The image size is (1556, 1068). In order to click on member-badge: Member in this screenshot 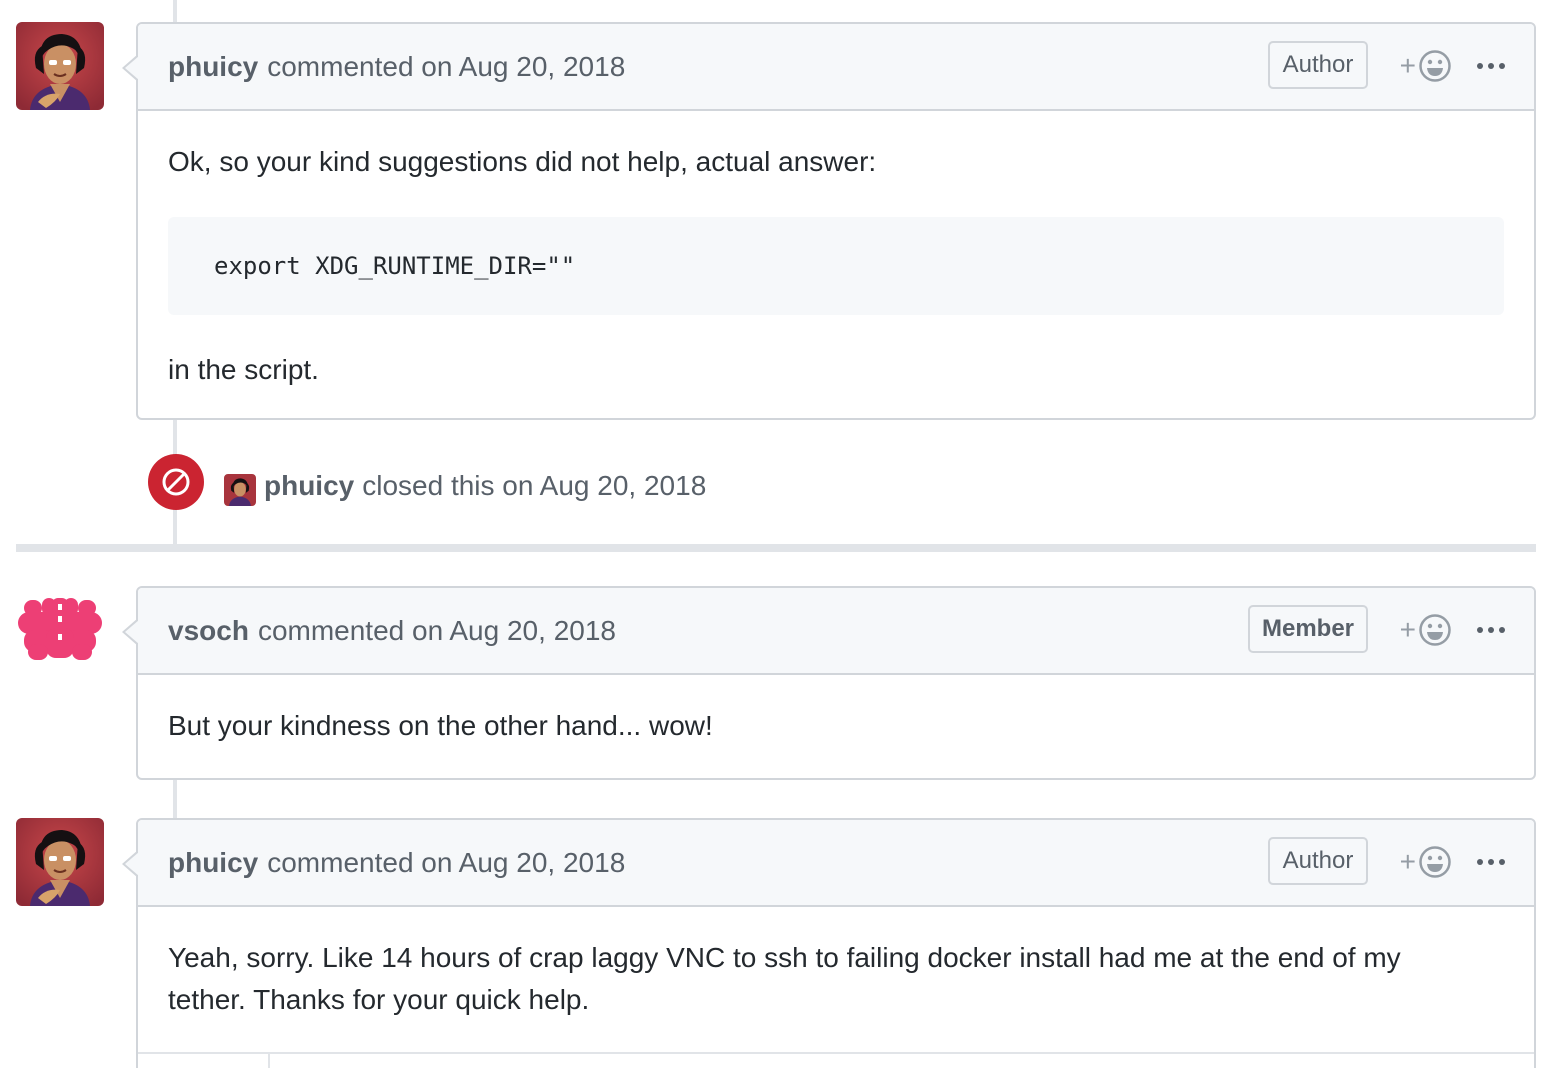, I will do `click(1308, 629)`.